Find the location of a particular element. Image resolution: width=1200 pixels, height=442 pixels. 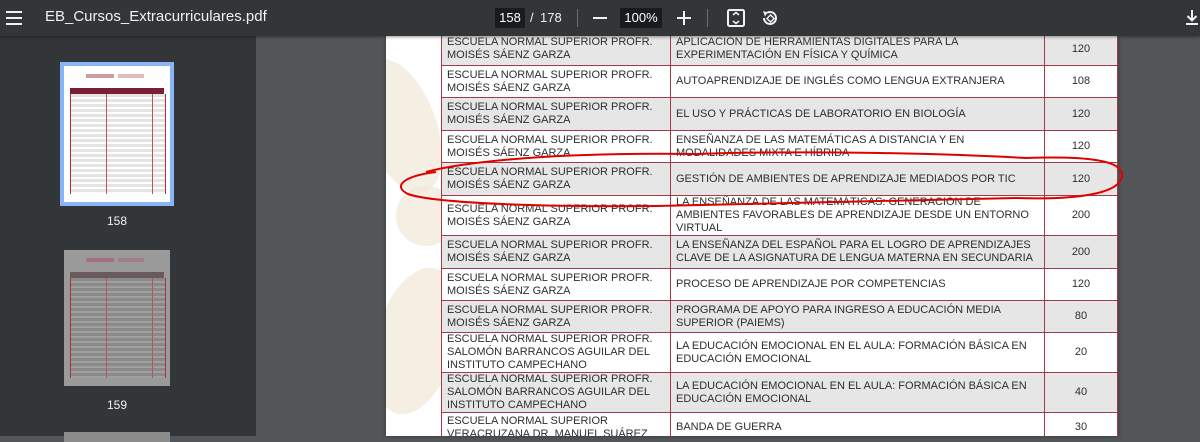

course-cell: PROCESO DE APRENDIZAJE POR COMPETENCIAS is located at coordinates (857, 284).